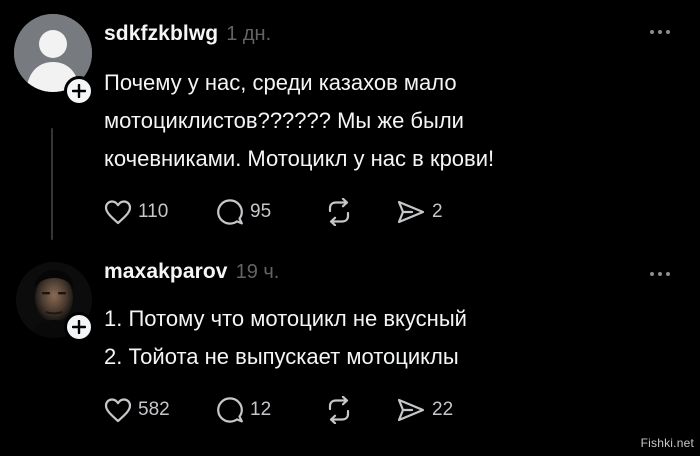  Describe the element at coordinates (153, 211) in the screenshot. I see `like-count: 110` at that location.